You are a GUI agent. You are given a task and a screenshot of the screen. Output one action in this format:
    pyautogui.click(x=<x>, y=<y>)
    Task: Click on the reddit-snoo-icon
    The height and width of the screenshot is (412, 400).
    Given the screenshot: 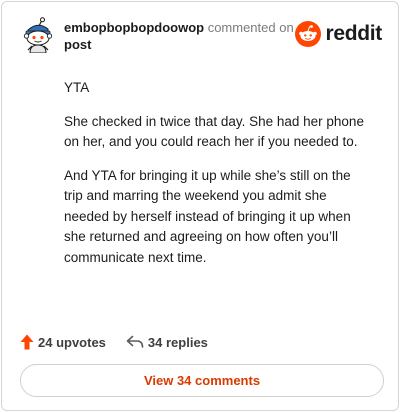 What is the action you would take?
    pyautogui.click(x=308, y=34)
    